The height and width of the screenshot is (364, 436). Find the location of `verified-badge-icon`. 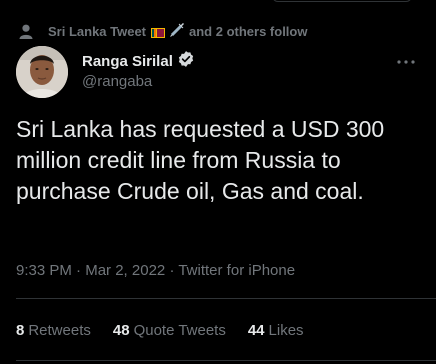

verified-badge-icon is located at coordinates (186, 61).